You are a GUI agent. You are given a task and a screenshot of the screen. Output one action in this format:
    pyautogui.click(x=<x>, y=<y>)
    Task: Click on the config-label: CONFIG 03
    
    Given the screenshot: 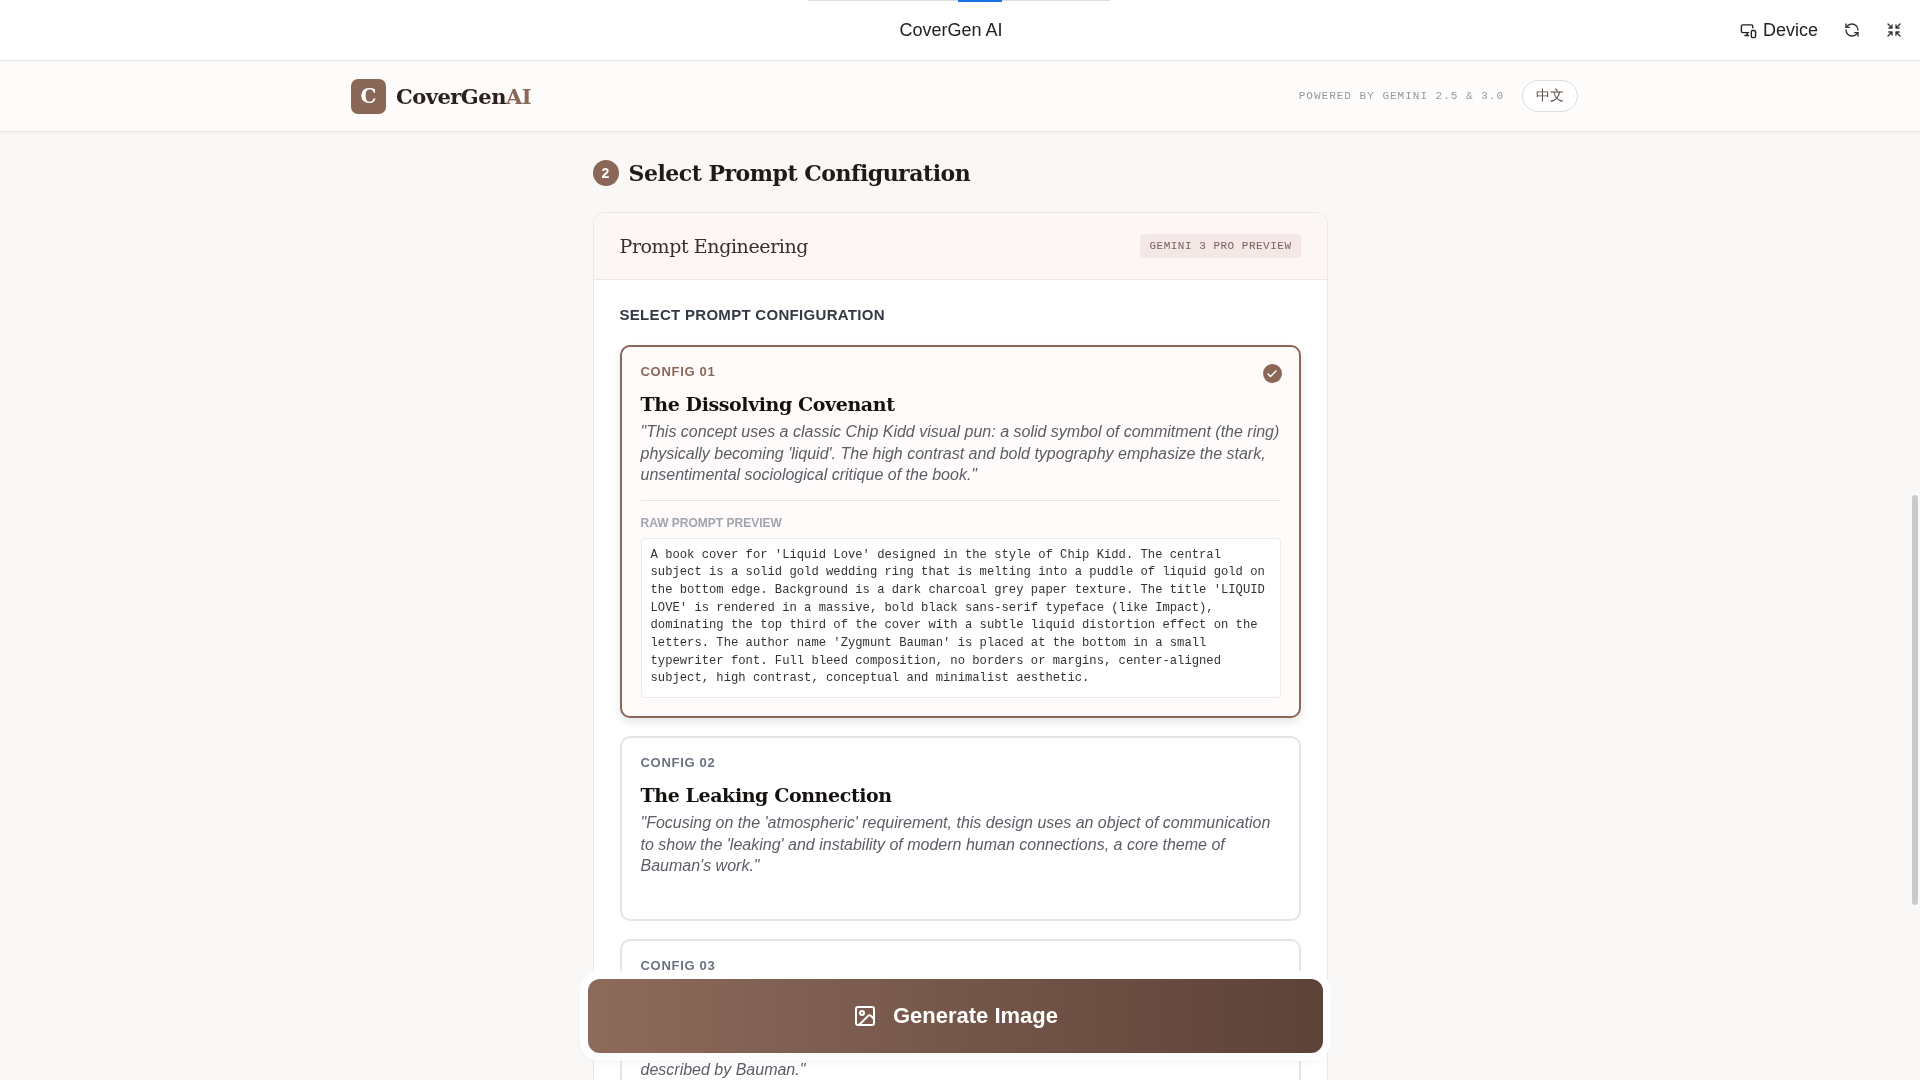 What is the action you would take?
    pyautogui.click(x=678, y=965)
    